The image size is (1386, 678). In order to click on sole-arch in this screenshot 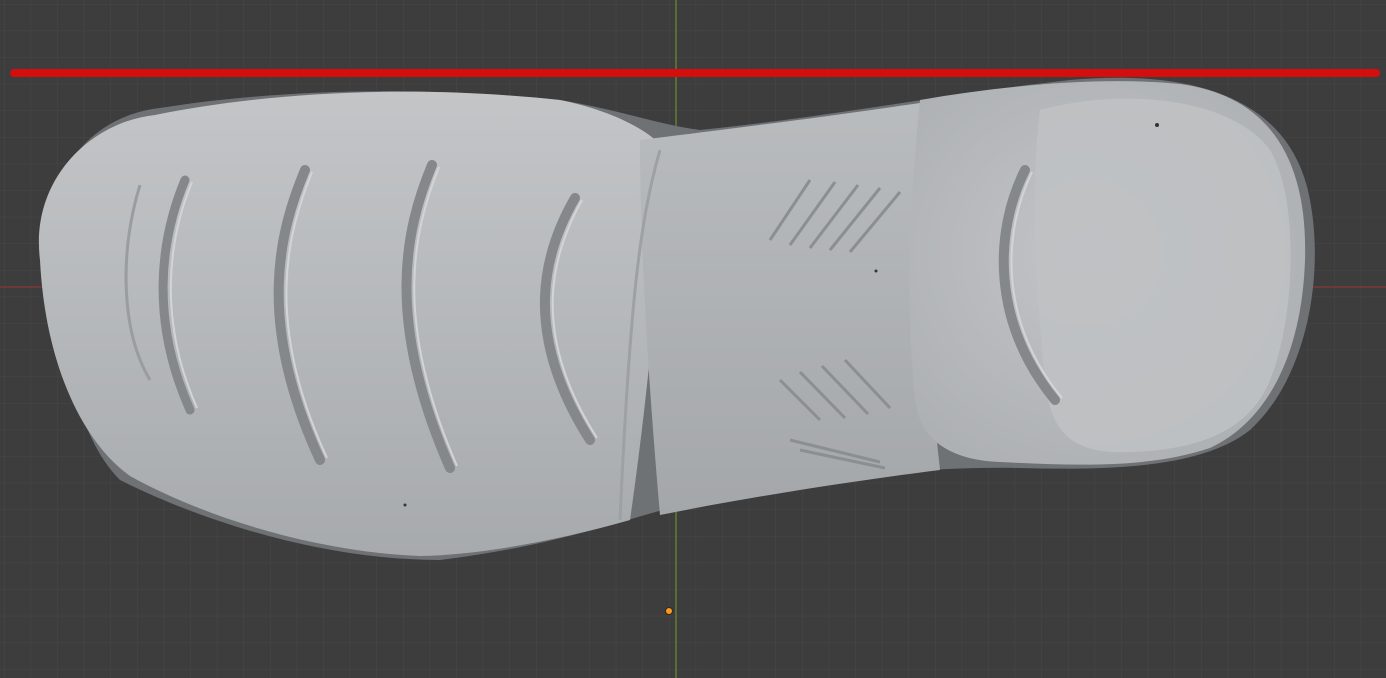, I will do `click(790, 307)`.